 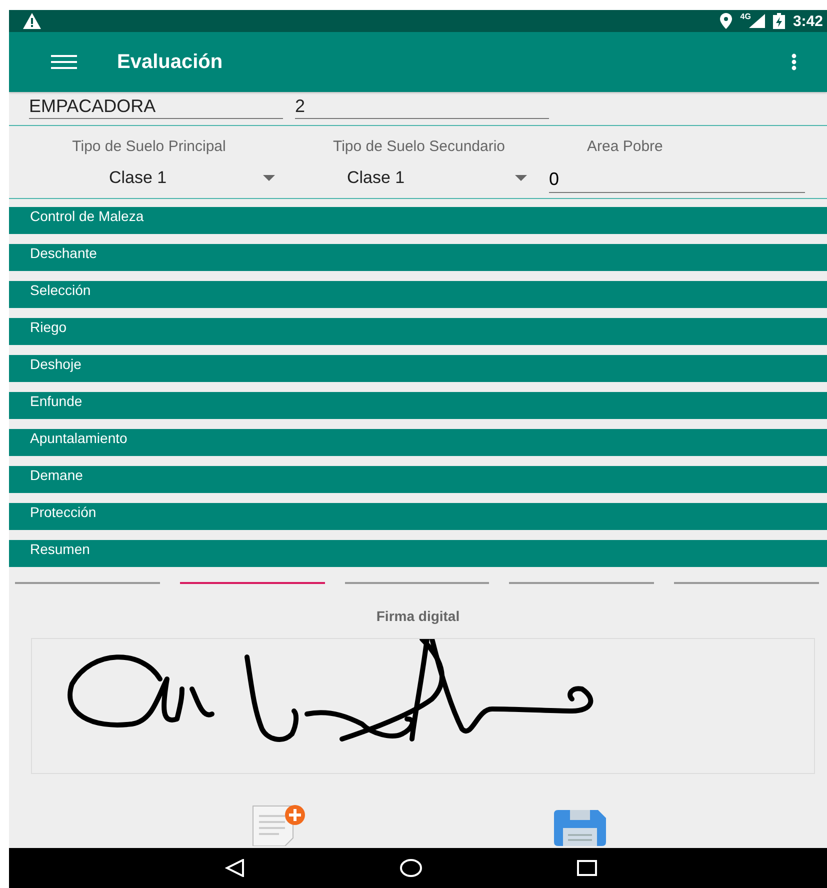 I want to click on home-icon, so click(x=411, y=868).